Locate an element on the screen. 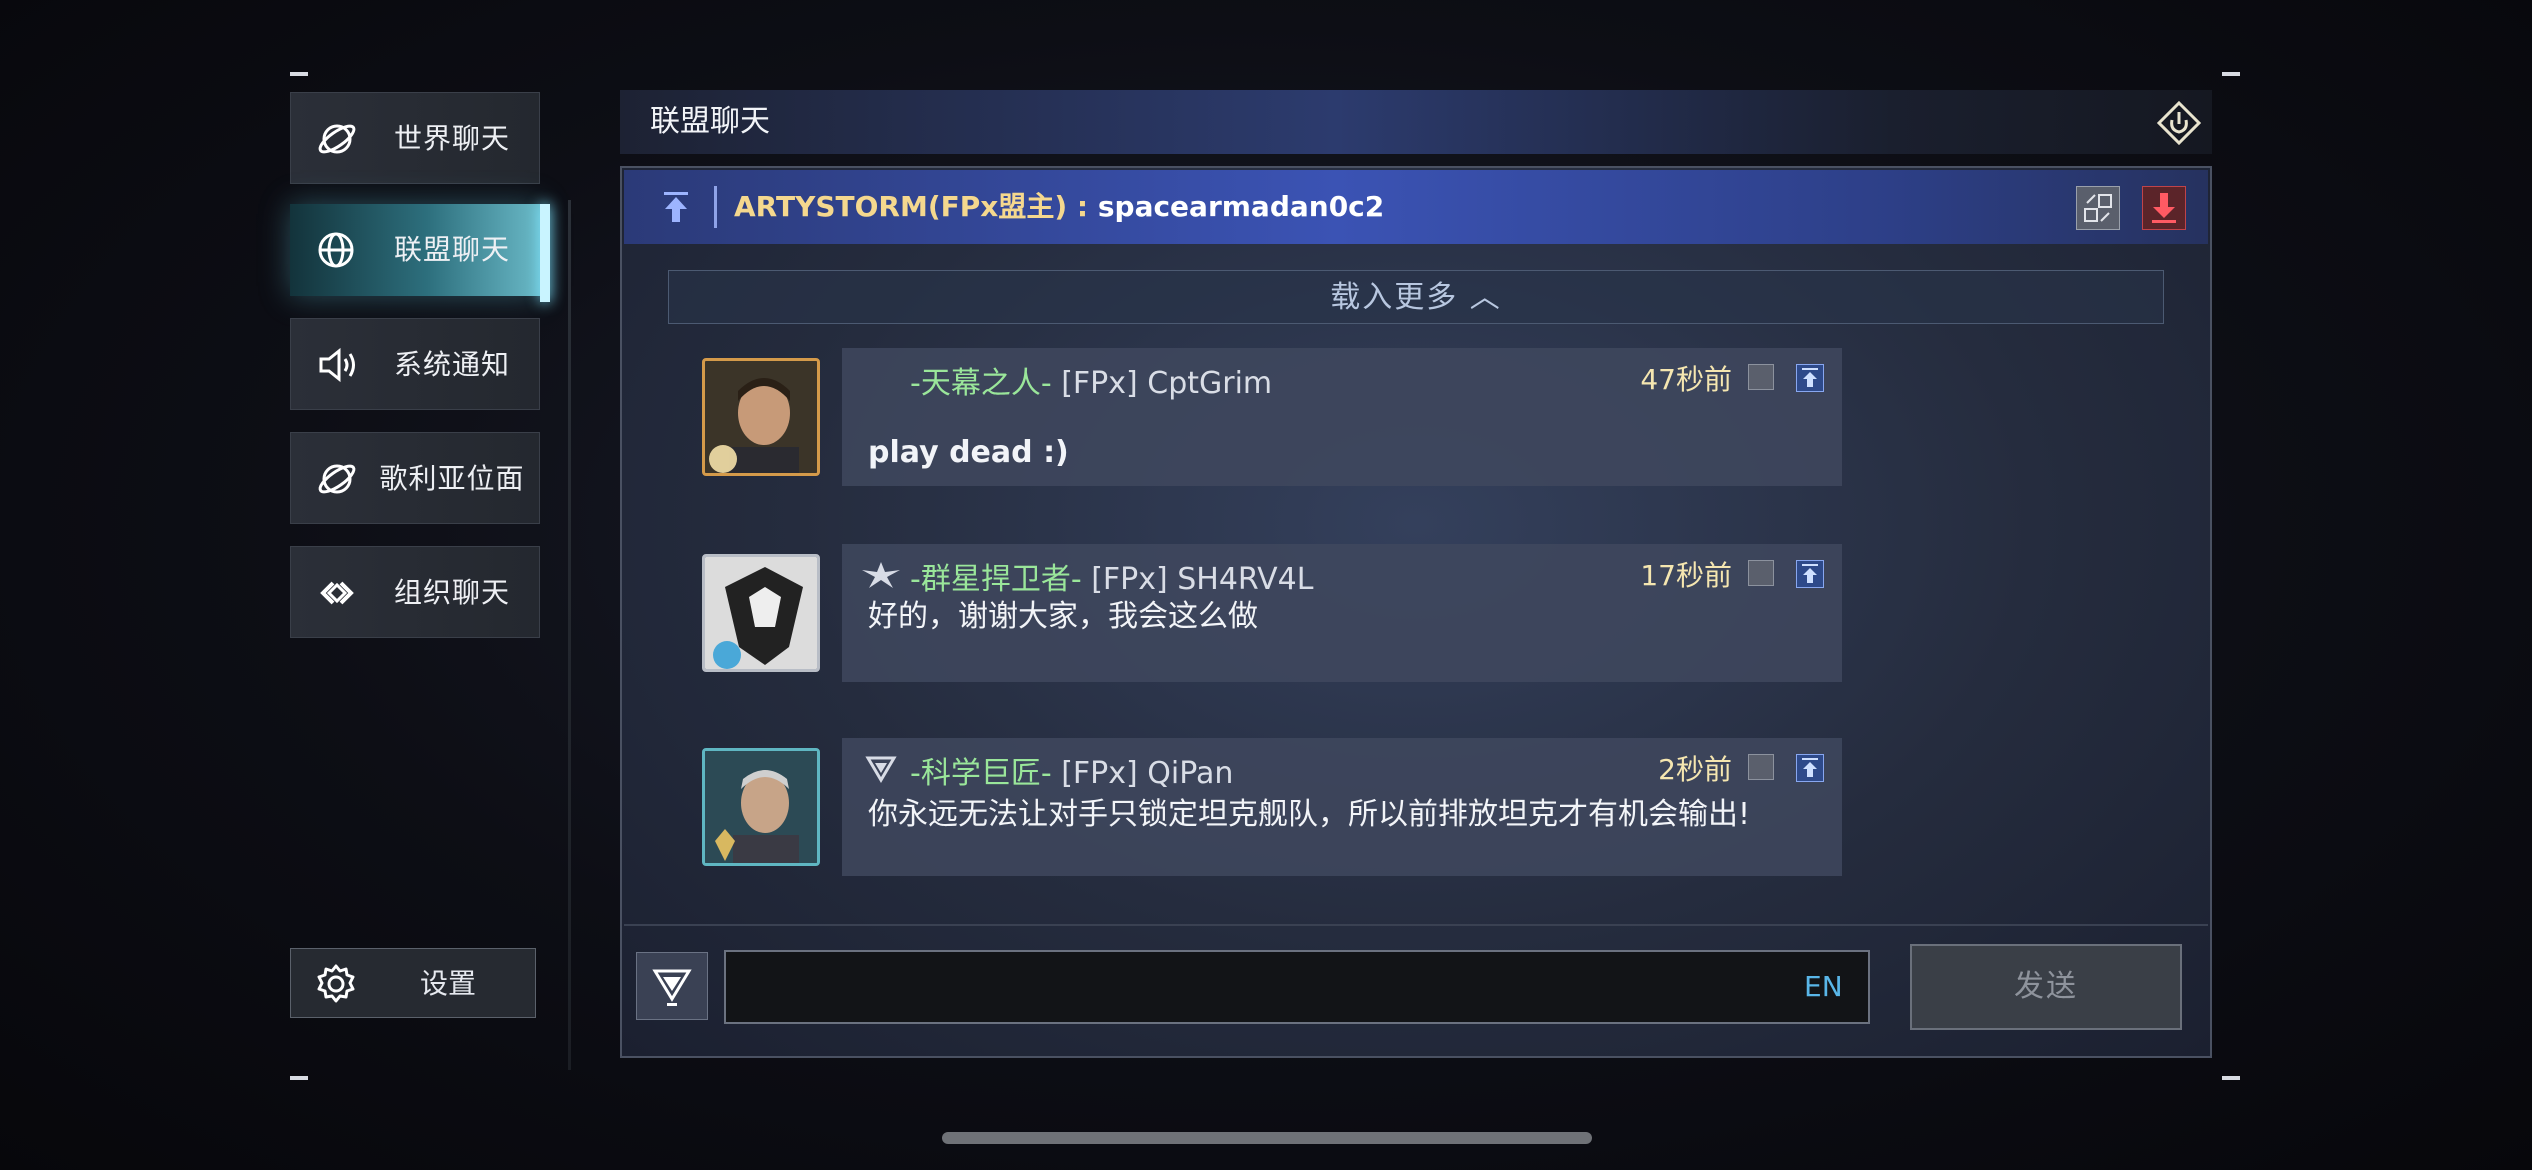  sender-title: -天幕之人- is located at coordinates (981, 383).